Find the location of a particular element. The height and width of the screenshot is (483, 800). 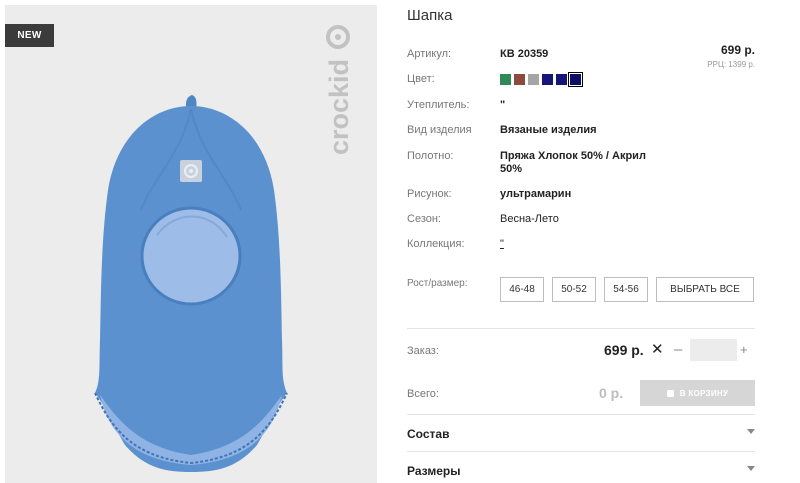

add-to-cart-button: В КОРЗИНУ is located at coordinates (697, 393).